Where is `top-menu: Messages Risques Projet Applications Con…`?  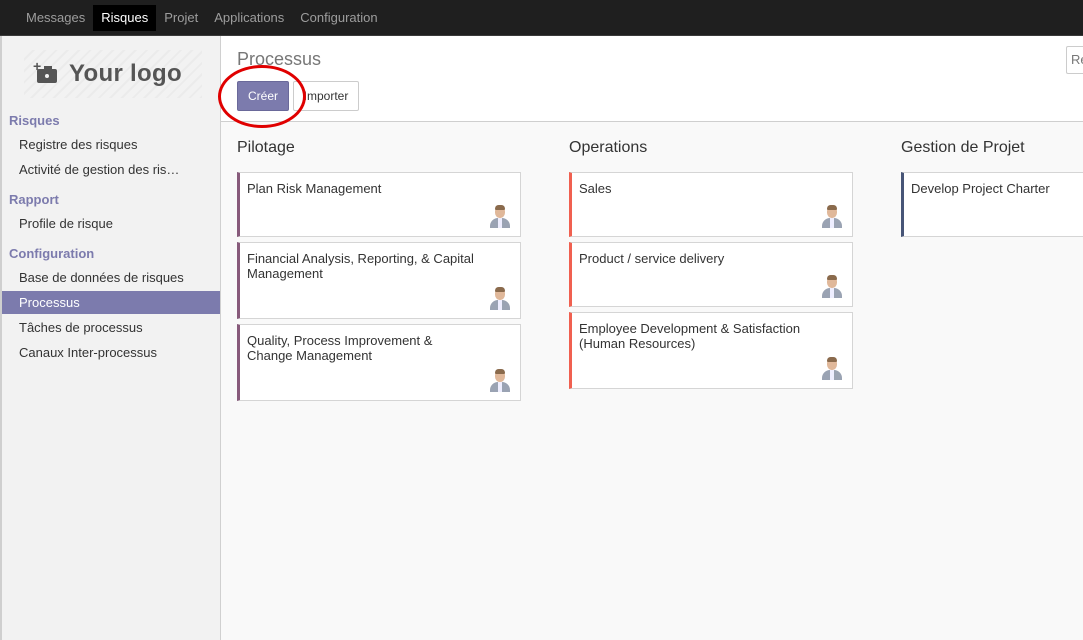
top-menu: Messages Risques Projet Applications Con… is located at coordinates (202, 18).